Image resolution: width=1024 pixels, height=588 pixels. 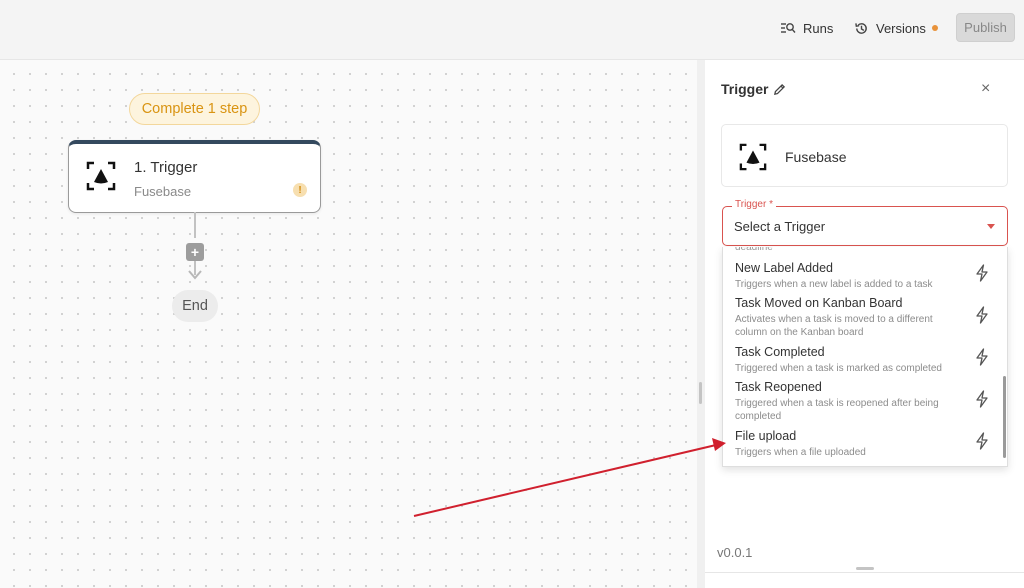 What do you see at coordinates (778, 387) in the screenshot?
I see `option-title: Task Reopened` at bounding box center [778, 387].